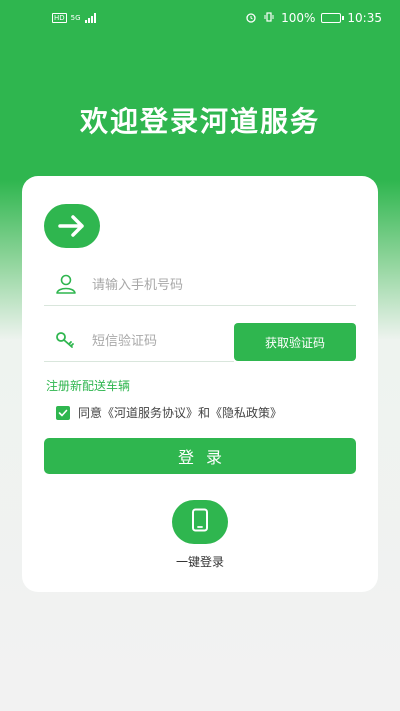  I want to click on signal-icon, so click(90, 18).